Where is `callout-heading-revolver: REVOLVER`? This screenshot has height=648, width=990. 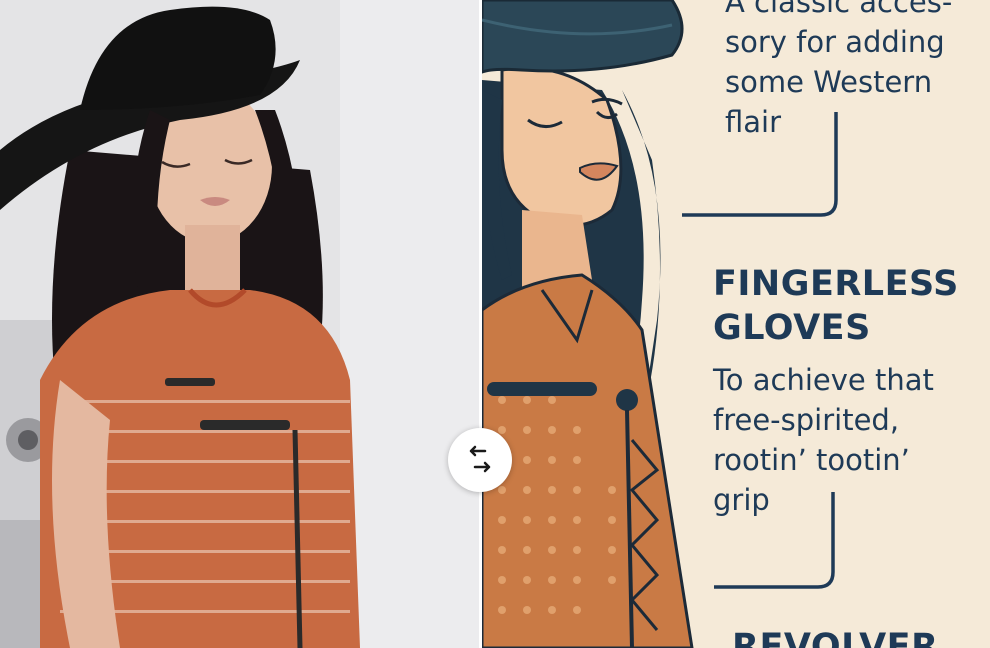 callout-heading-revolver: REVOLVER is located at coordinates (835, 637).